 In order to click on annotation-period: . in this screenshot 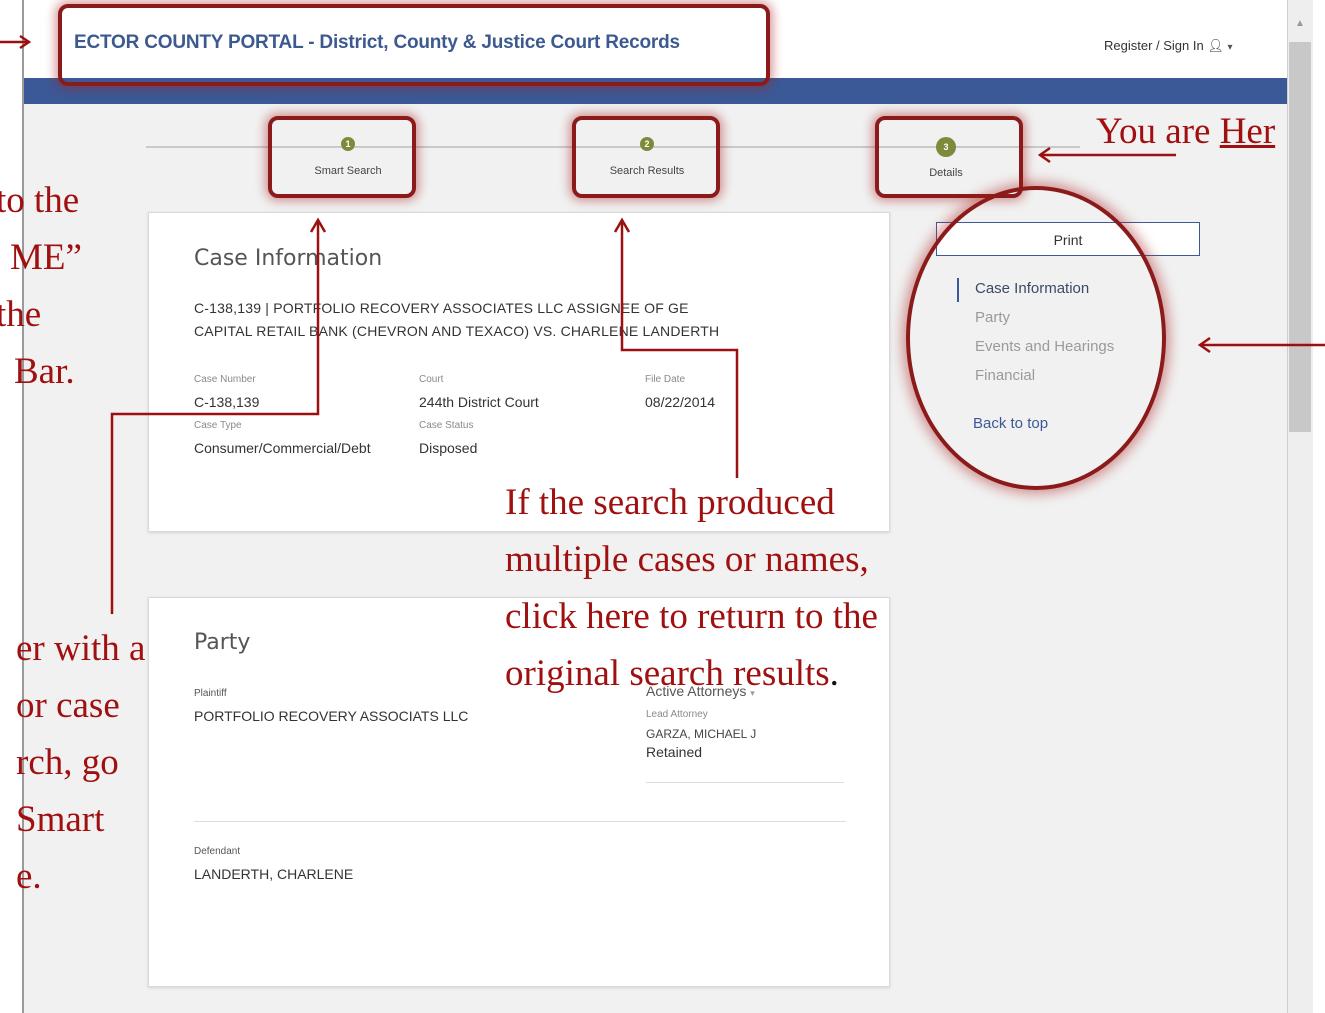, I will do `click(834, 673)`.